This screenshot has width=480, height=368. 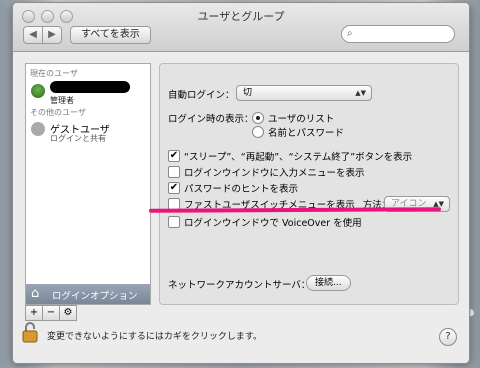 What do you see at coordinates (54, 73) in the screenshot?
I see `current-user-header: 現在のユーザ` at bounding box center [54, 73].